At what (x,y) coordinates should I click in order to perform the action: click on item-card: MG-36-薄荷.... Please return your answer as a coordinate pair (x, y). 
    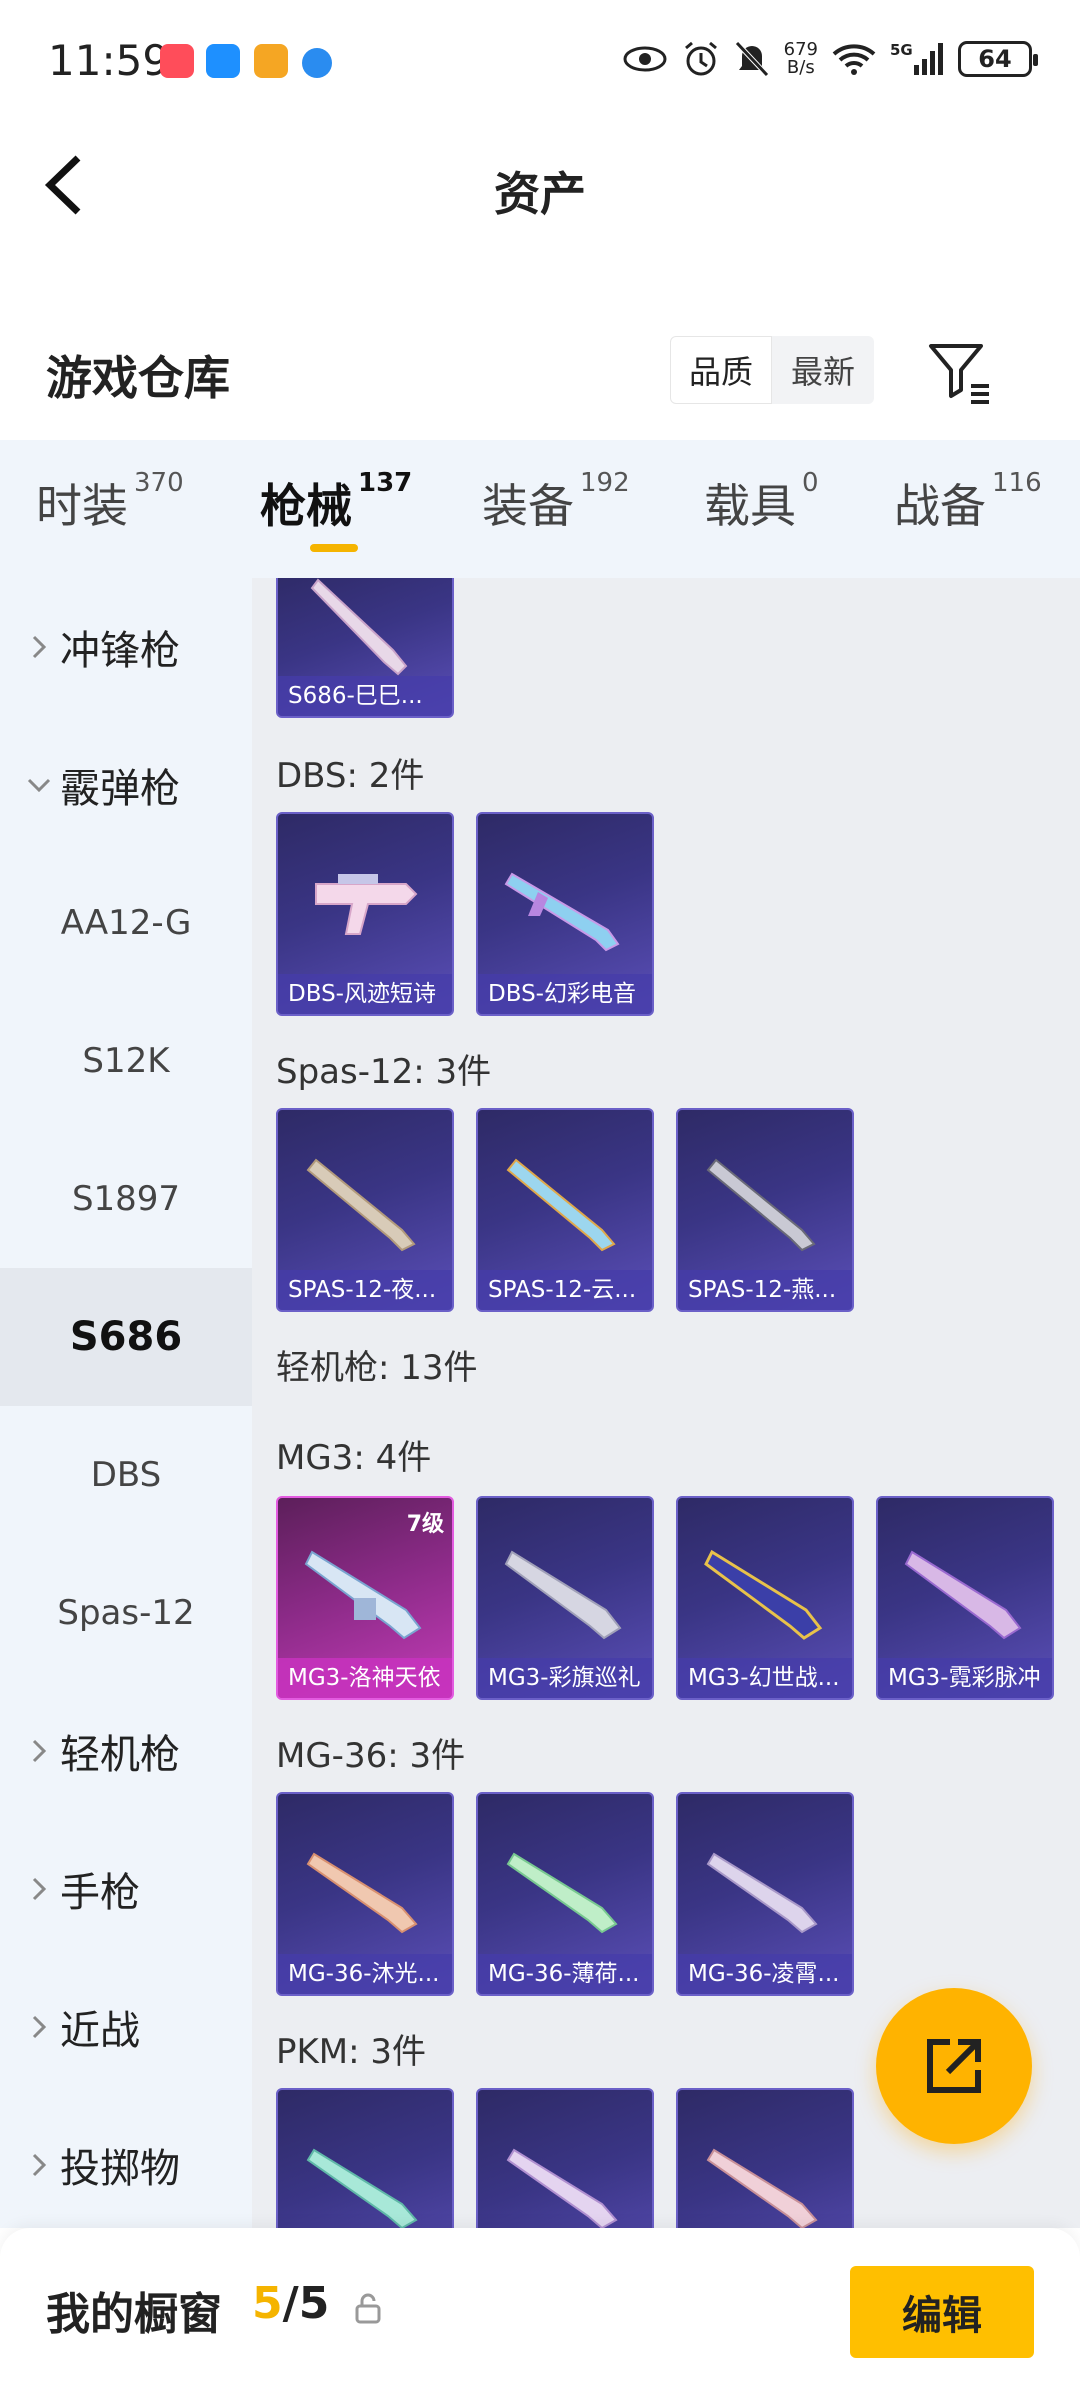
    Looking at the image, I should click on (565, 1894).